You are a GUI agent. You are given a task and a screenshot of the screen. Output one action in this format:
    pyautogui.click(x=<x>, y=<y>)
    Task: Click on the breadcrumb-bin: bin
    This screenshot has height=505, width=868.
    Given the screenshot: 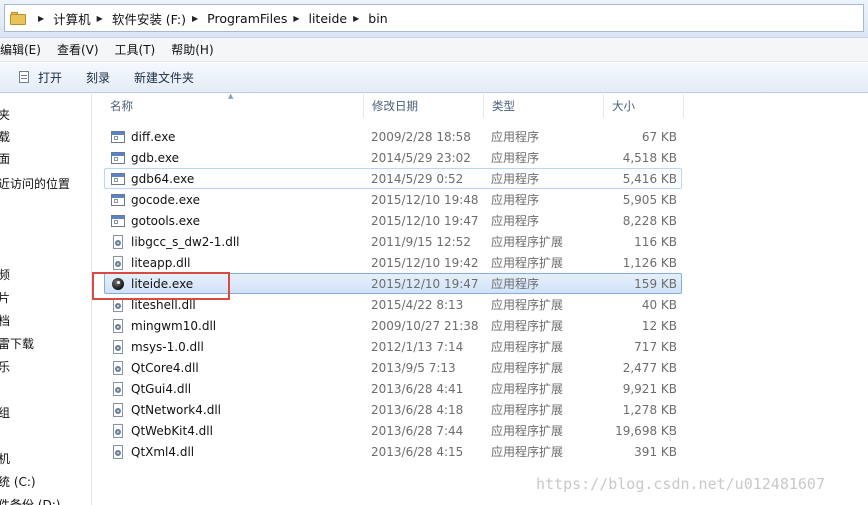 What is the action you would take?
    pyautogui.click(x=377, y=18)
    